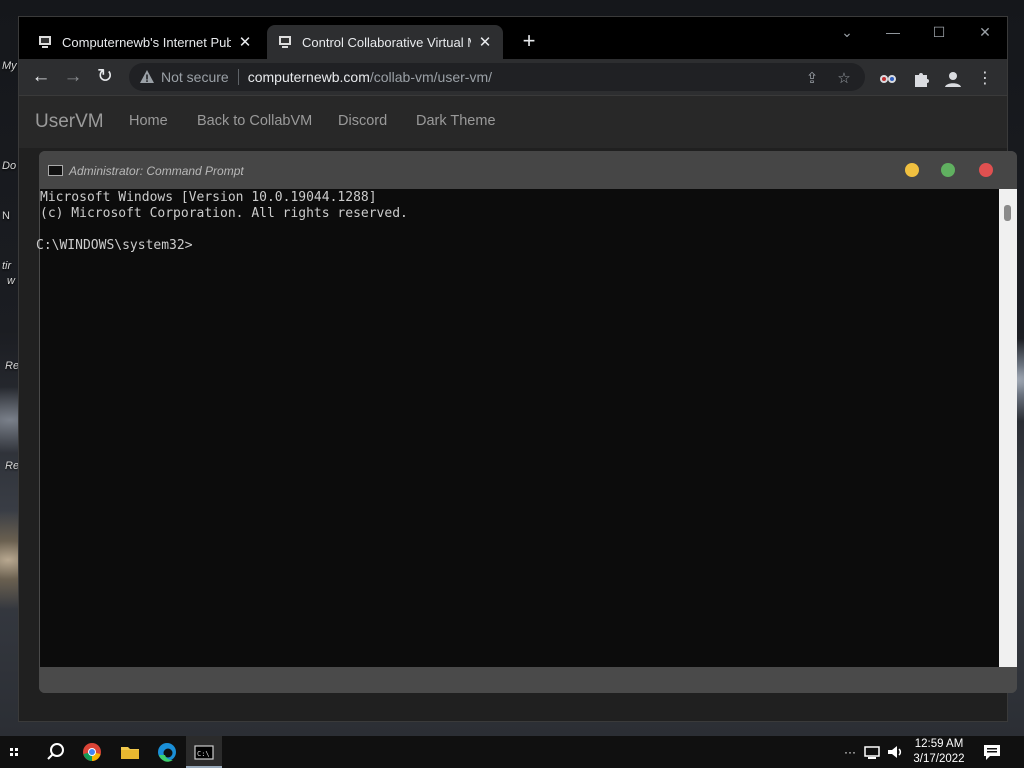 The width and height of the screenshot is (1024, 768). I want to click on url-host: computernewb.com, so click(308, 77).